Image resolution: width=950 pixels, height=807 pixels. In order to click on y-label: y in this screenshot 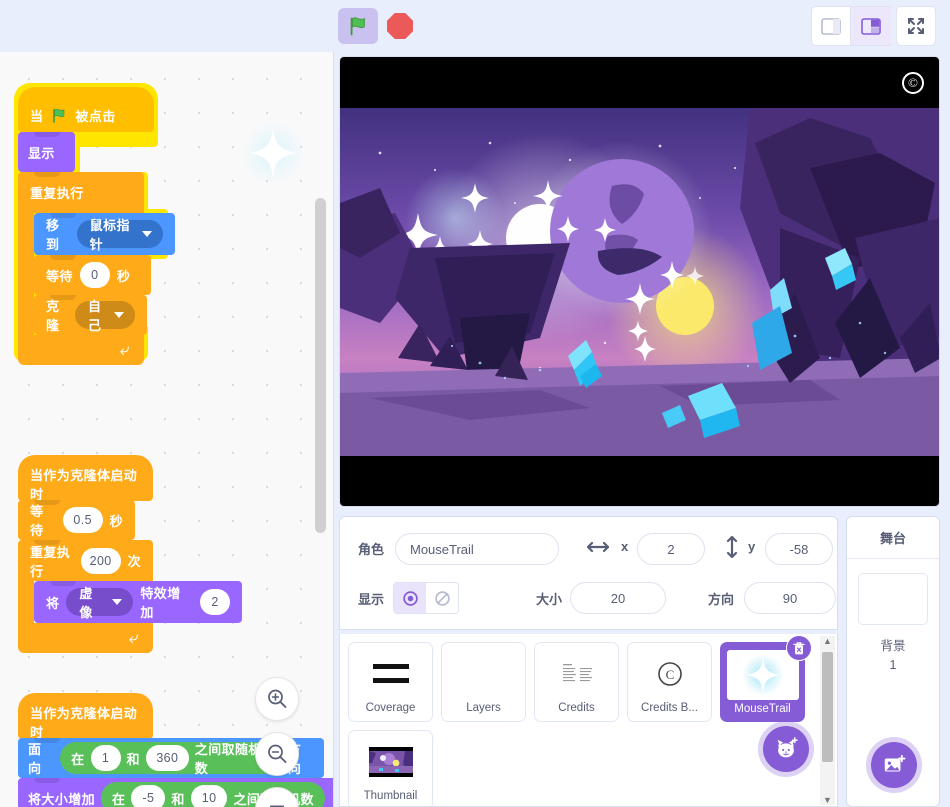, I will do `click(752, 546)`.